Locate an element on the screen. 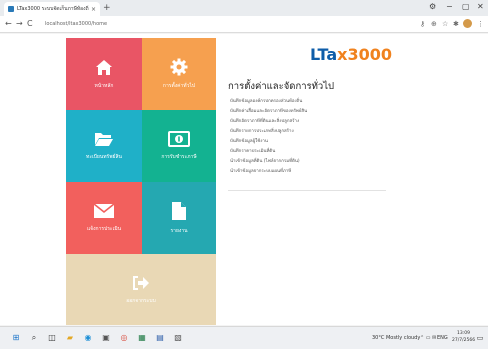 The image size is (488, 349). settings-icon: ⚙ is located at coordinates (432, 7).